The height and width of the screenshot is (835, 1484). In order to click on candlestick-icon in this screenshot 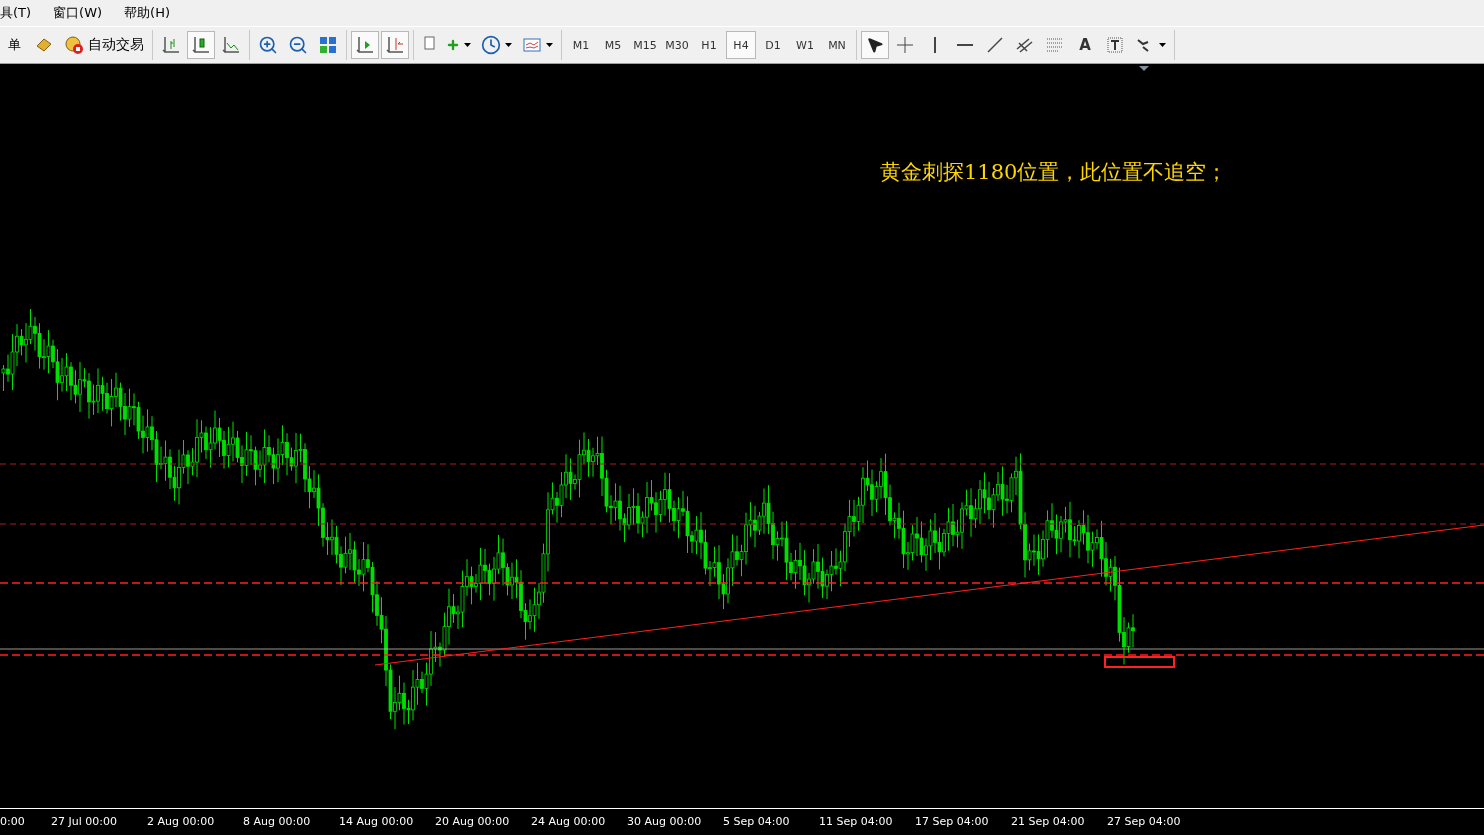, I will do `click(201, 45)`.